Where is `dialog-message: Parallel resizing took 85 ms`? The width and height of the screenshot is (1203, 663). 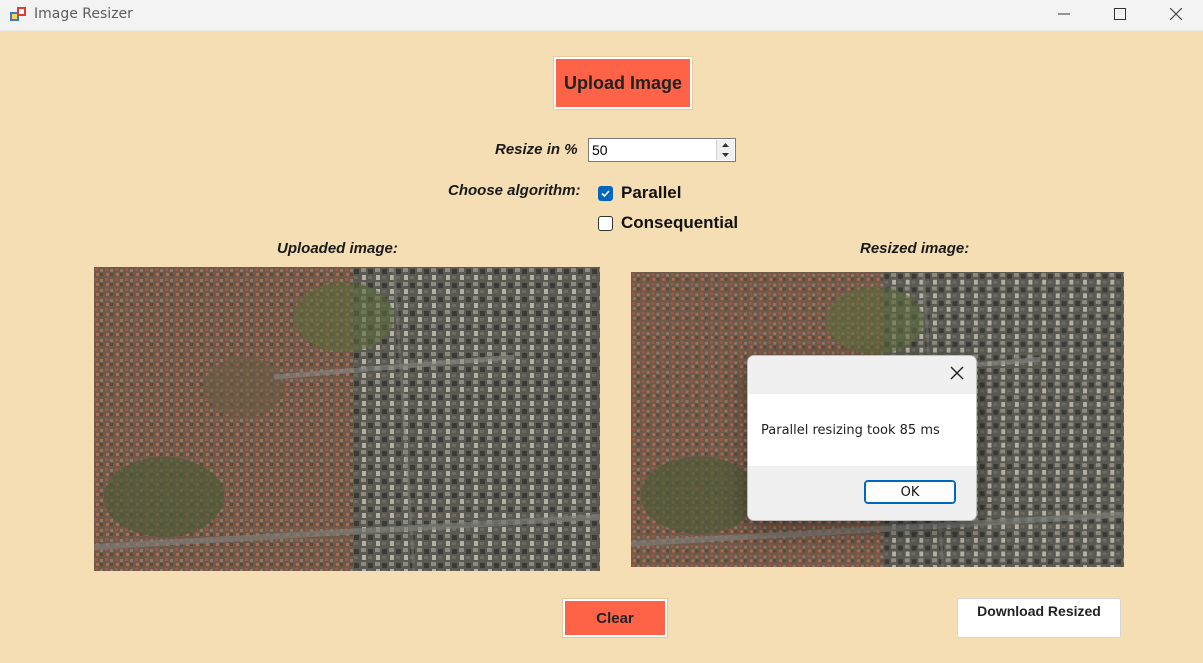 dialog-message: Parallel resizing took 85 ms is located at coordinates (850, 430).